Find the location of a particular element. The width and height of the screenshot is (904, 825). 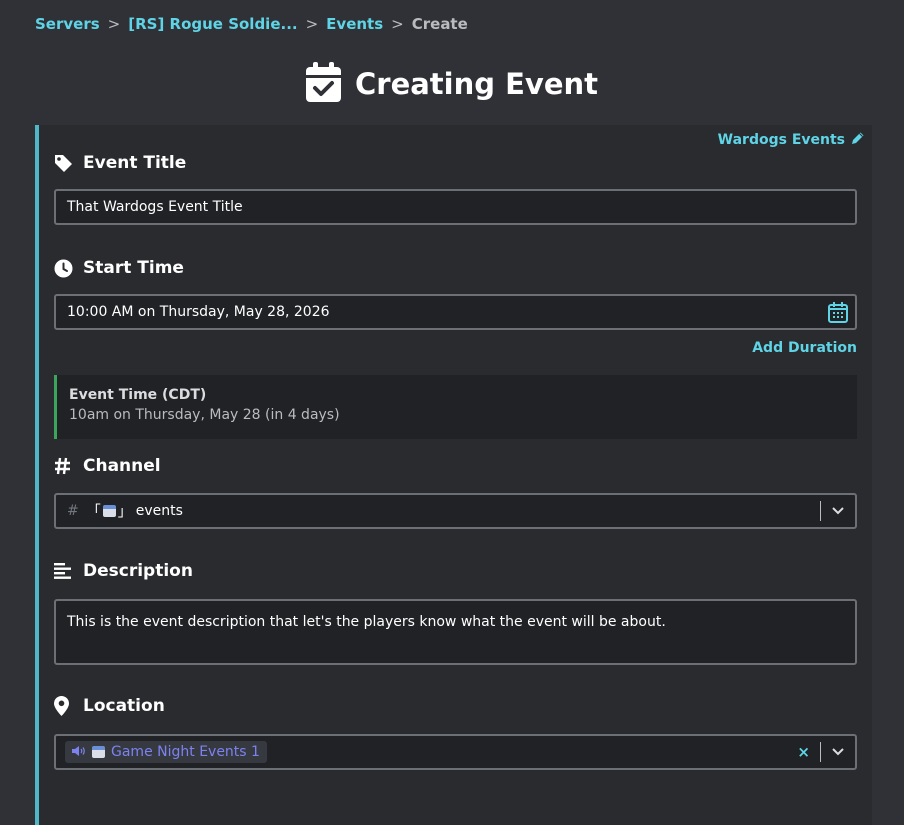

location-chip: Game Night Events 1 is located at coordinates (166, 752).